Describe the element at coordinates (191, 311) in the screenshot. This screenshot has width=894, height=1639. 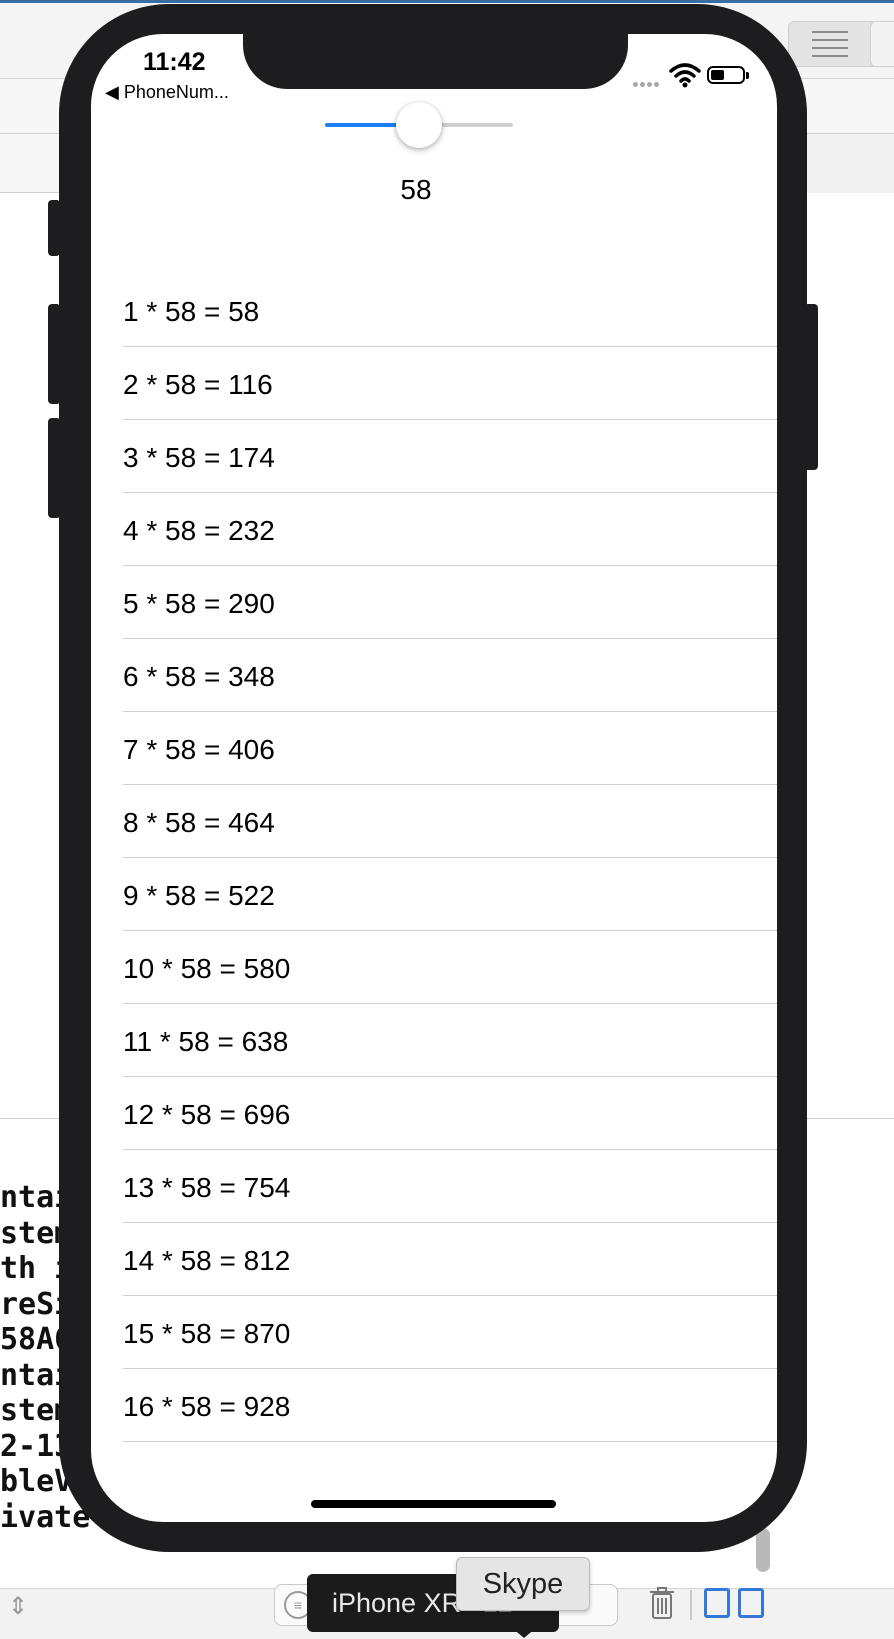
I see `row-label: 1 * 58 = 58` at that location.